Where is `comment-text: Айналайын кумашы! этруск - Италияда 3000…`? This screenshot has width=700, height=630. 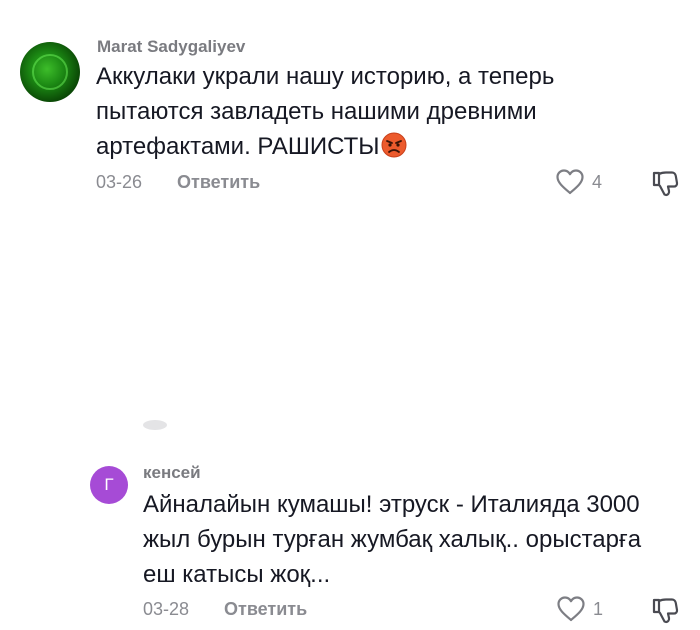
comment-text: Айналайын кумашы! этруск - Италияда 3000… is located at coordinates (392, 539).